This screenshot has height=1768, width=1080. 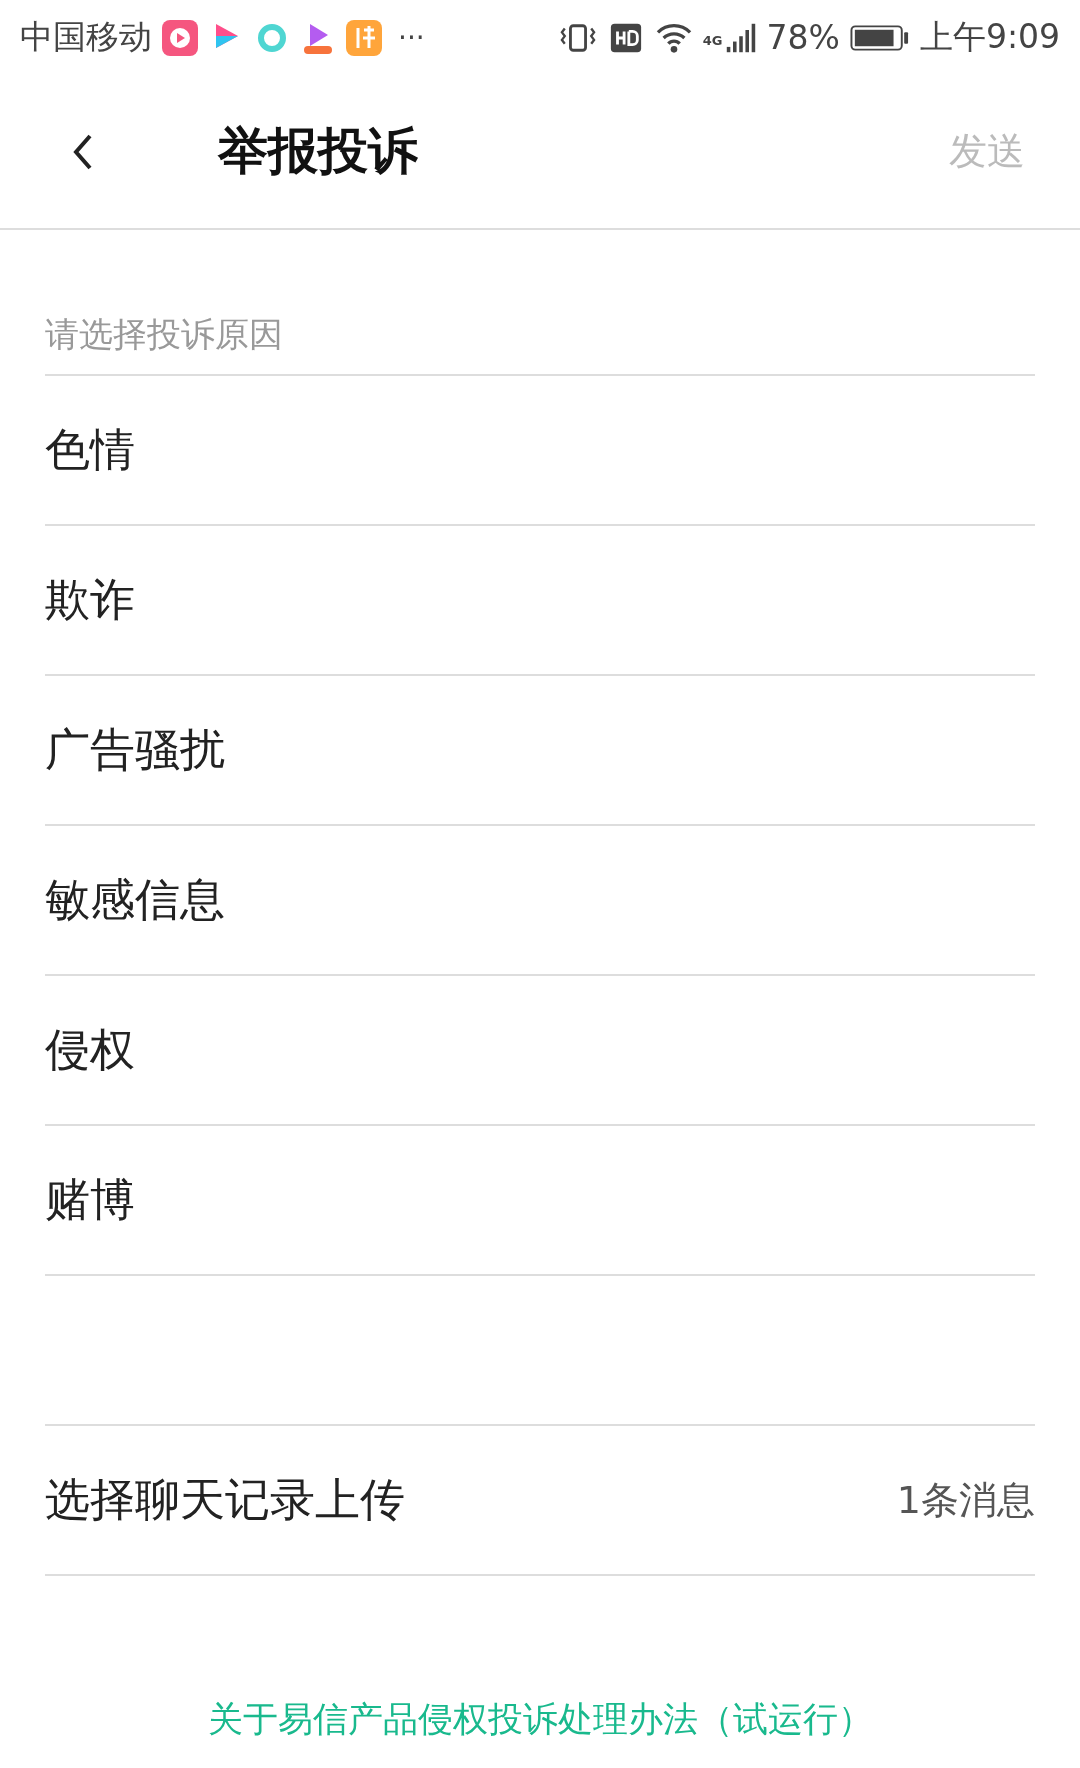 What do you see at coordinates (965, 1500) in the screenshot?
I see `message-count: 1条消息` at bounding box center [965, 1500].